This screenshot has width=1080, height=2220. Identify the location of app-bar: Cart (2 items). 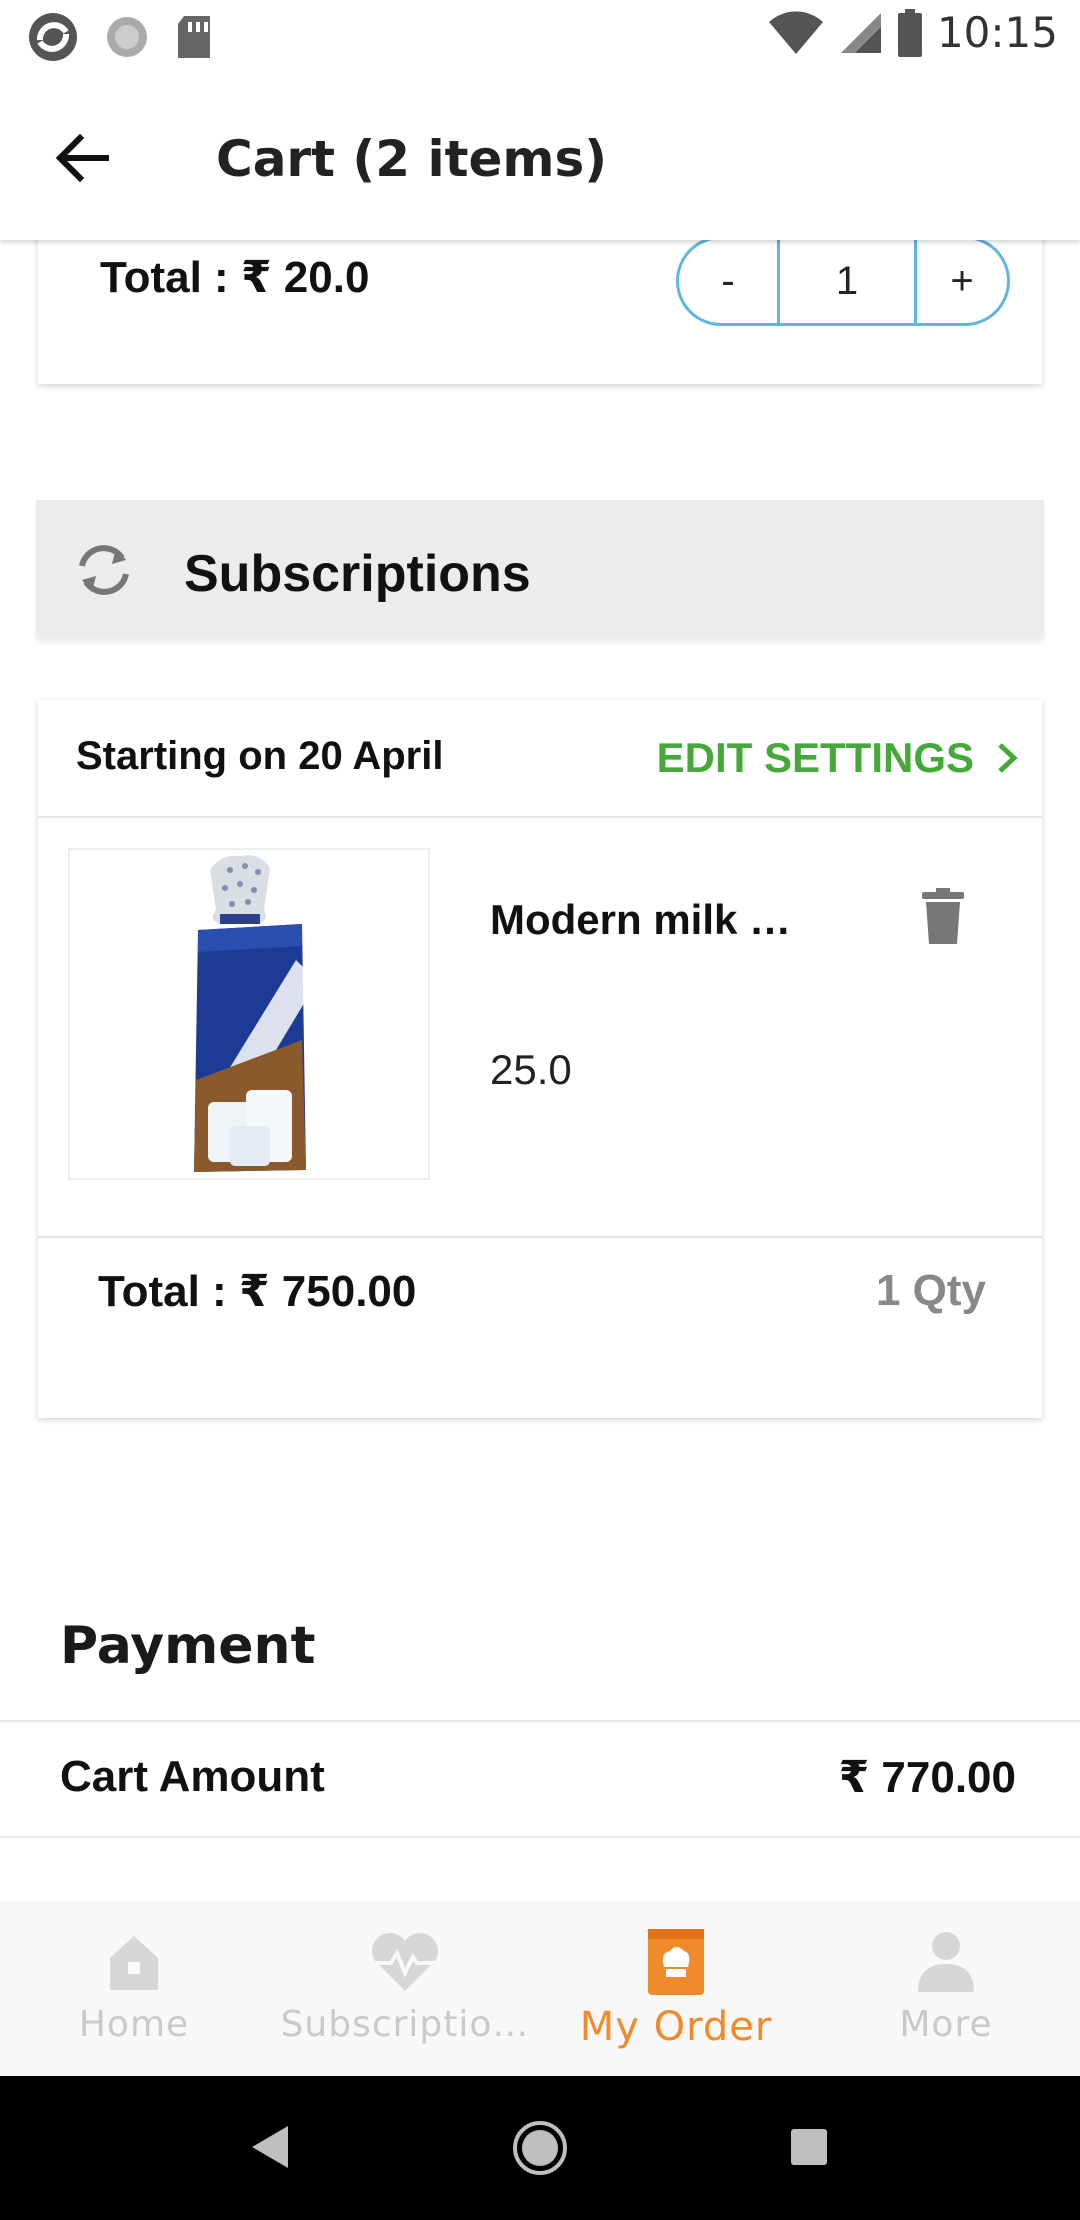
(540, 156).